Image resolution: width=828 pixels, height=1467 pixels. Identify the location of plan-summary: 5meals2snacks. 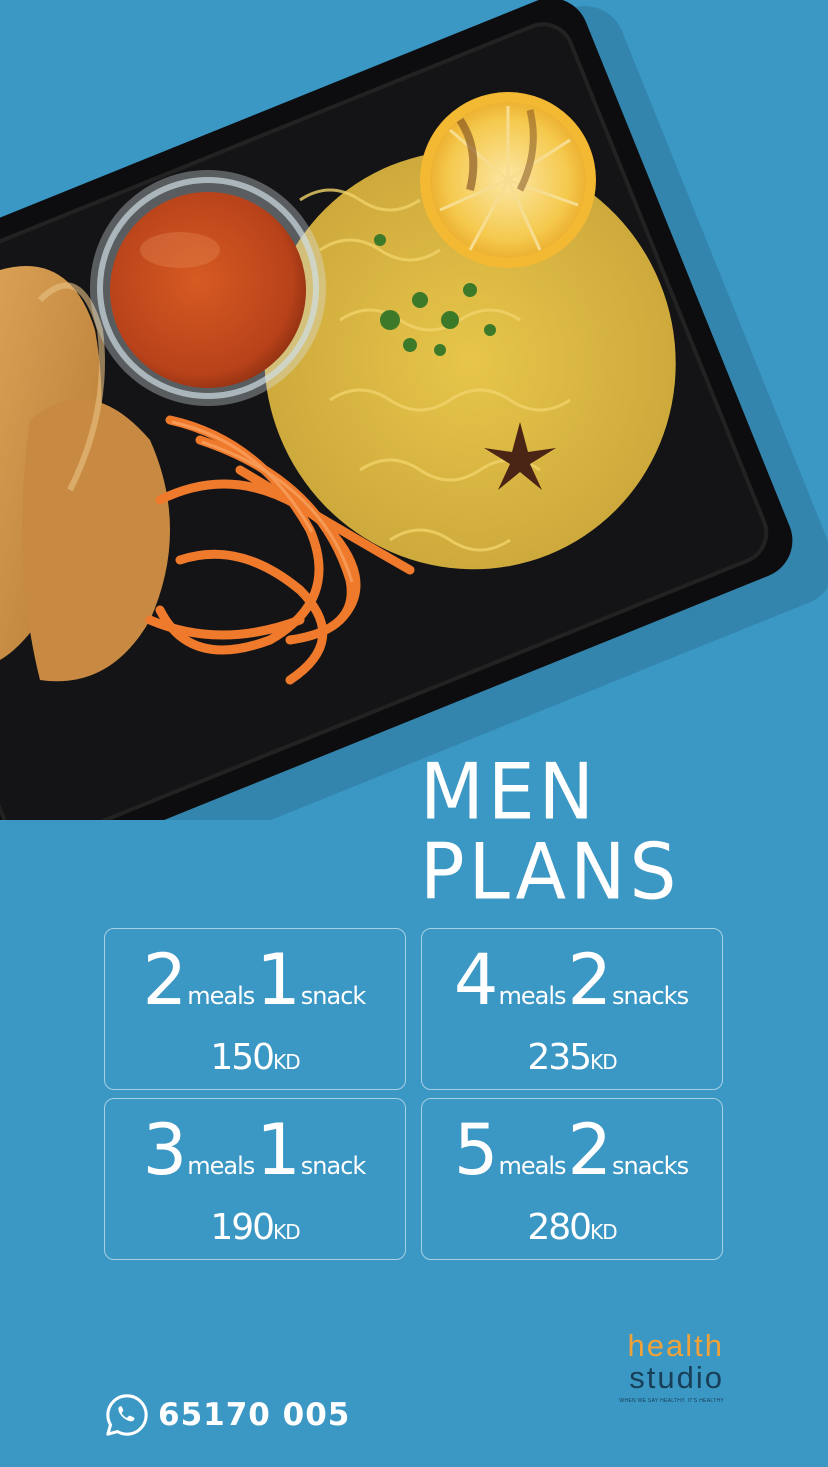
(572, 1150).